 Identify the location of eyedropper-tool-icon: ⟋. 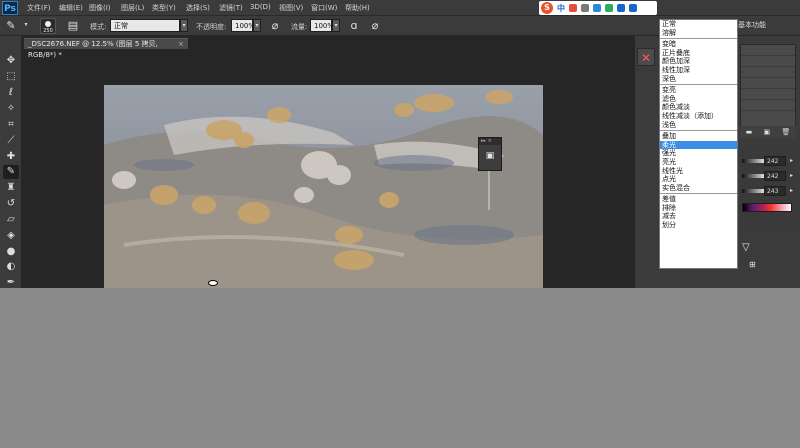
(11, 141).